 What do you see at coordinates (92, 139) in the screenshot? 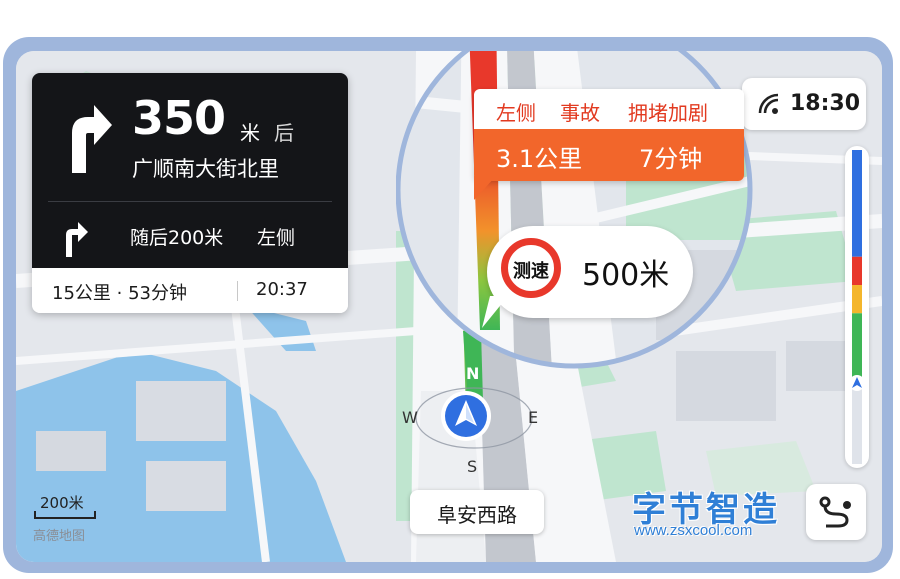
I see `turn-right-arrow-icon` at bounding box center [92, 139].